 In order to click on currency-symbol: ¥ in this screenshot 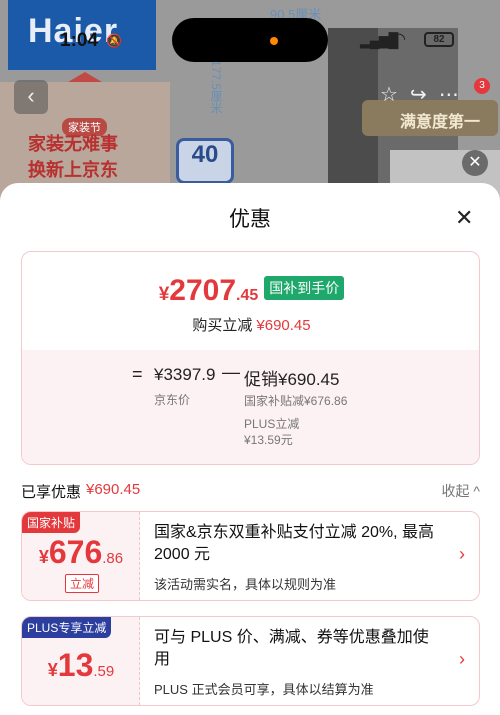, I will do `click(164, 294)`.